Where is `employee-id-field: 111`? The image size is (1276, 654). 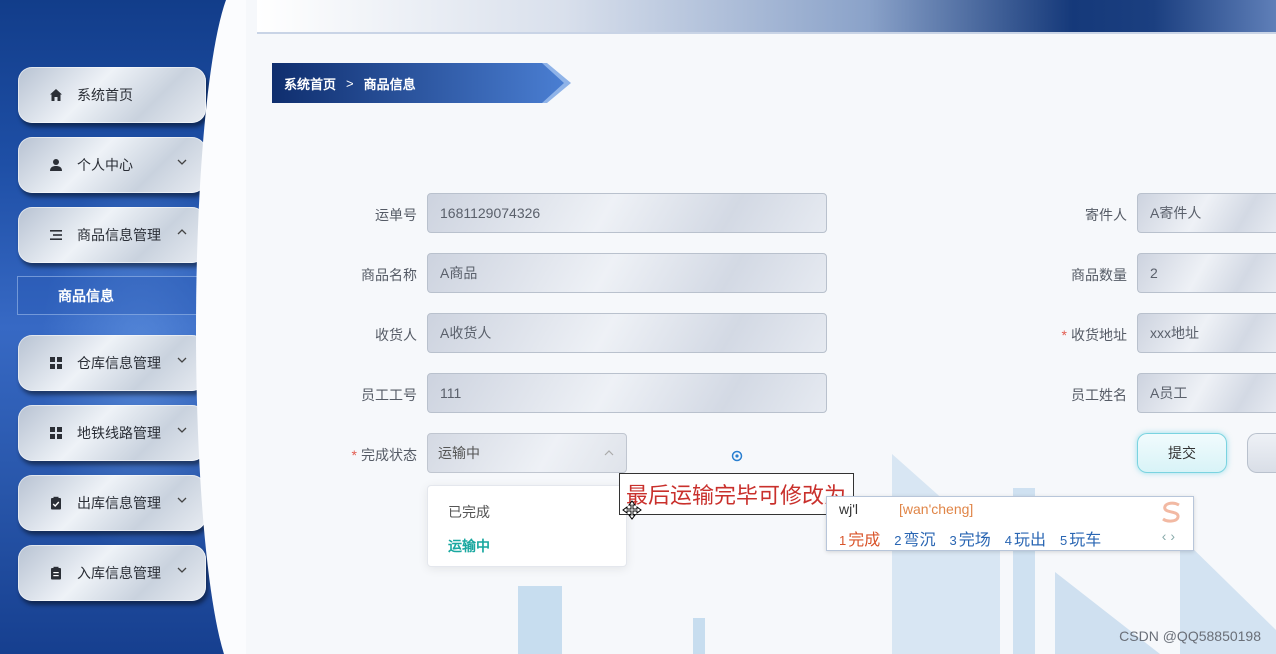
employee-id-field: 111 is located at coordinates (627, 393).